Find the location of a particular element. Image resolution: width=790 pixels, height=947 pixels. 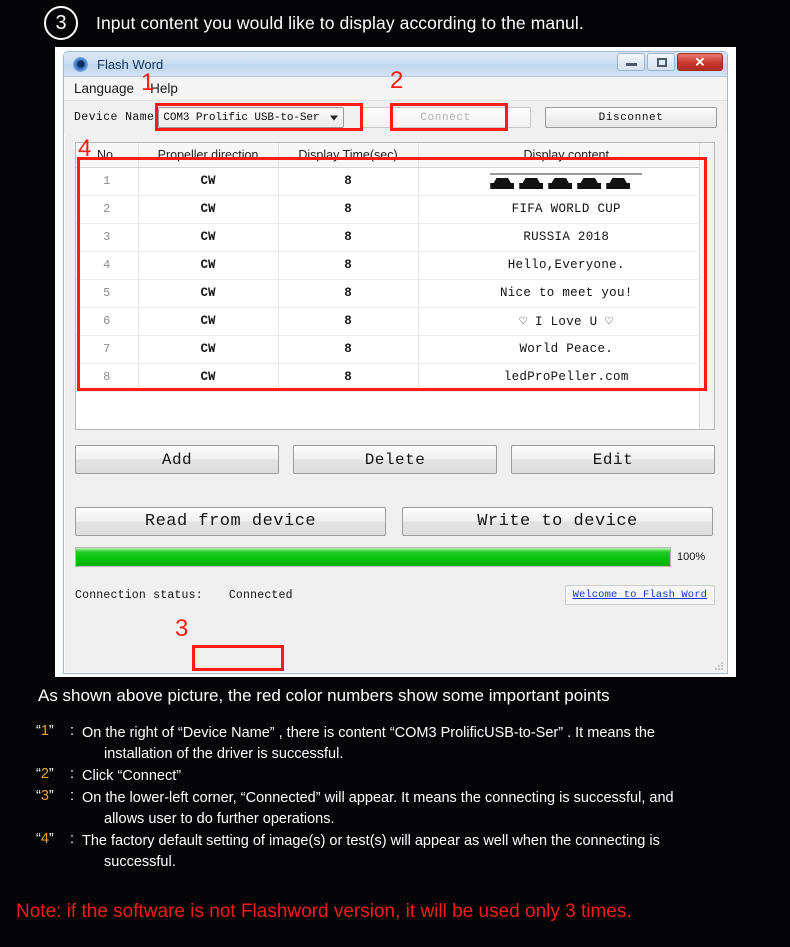

cell-content: World Peace. is located at coordinates (566, 349).